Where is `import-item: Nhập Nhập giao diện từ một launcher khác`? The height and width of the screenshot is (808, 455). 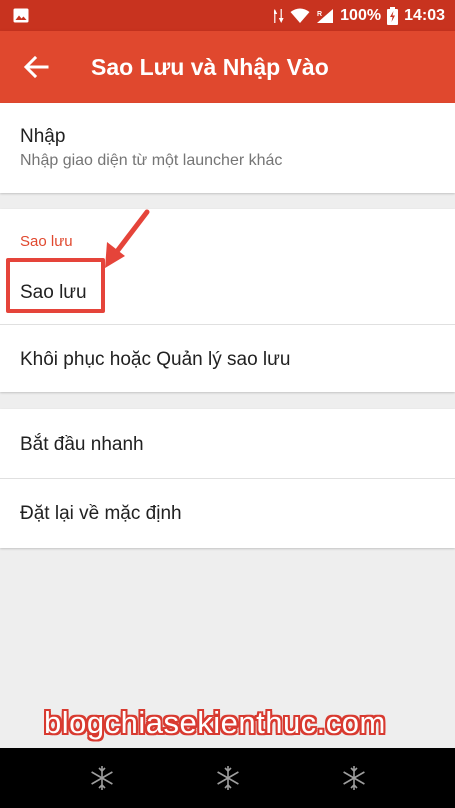
import-item: Nhập Nhập giao diện từ một launcher khác is located at coordinates (227, 148).